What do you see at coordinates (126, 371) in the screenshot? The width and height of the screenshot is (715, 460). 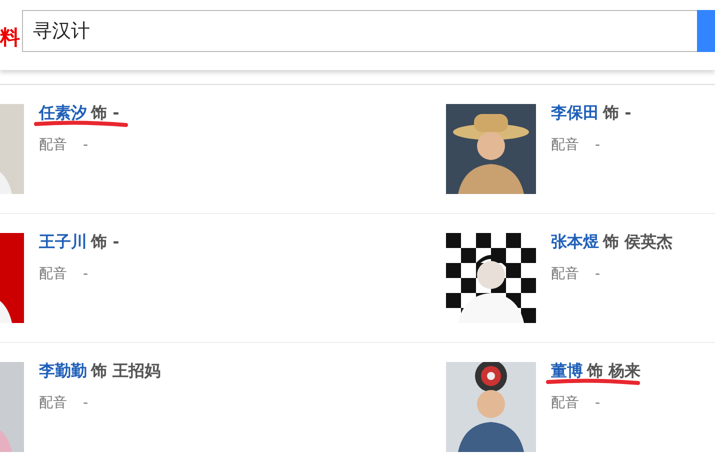 I see `role-text: 饰 王招妈` at bounding box center [126, 371].